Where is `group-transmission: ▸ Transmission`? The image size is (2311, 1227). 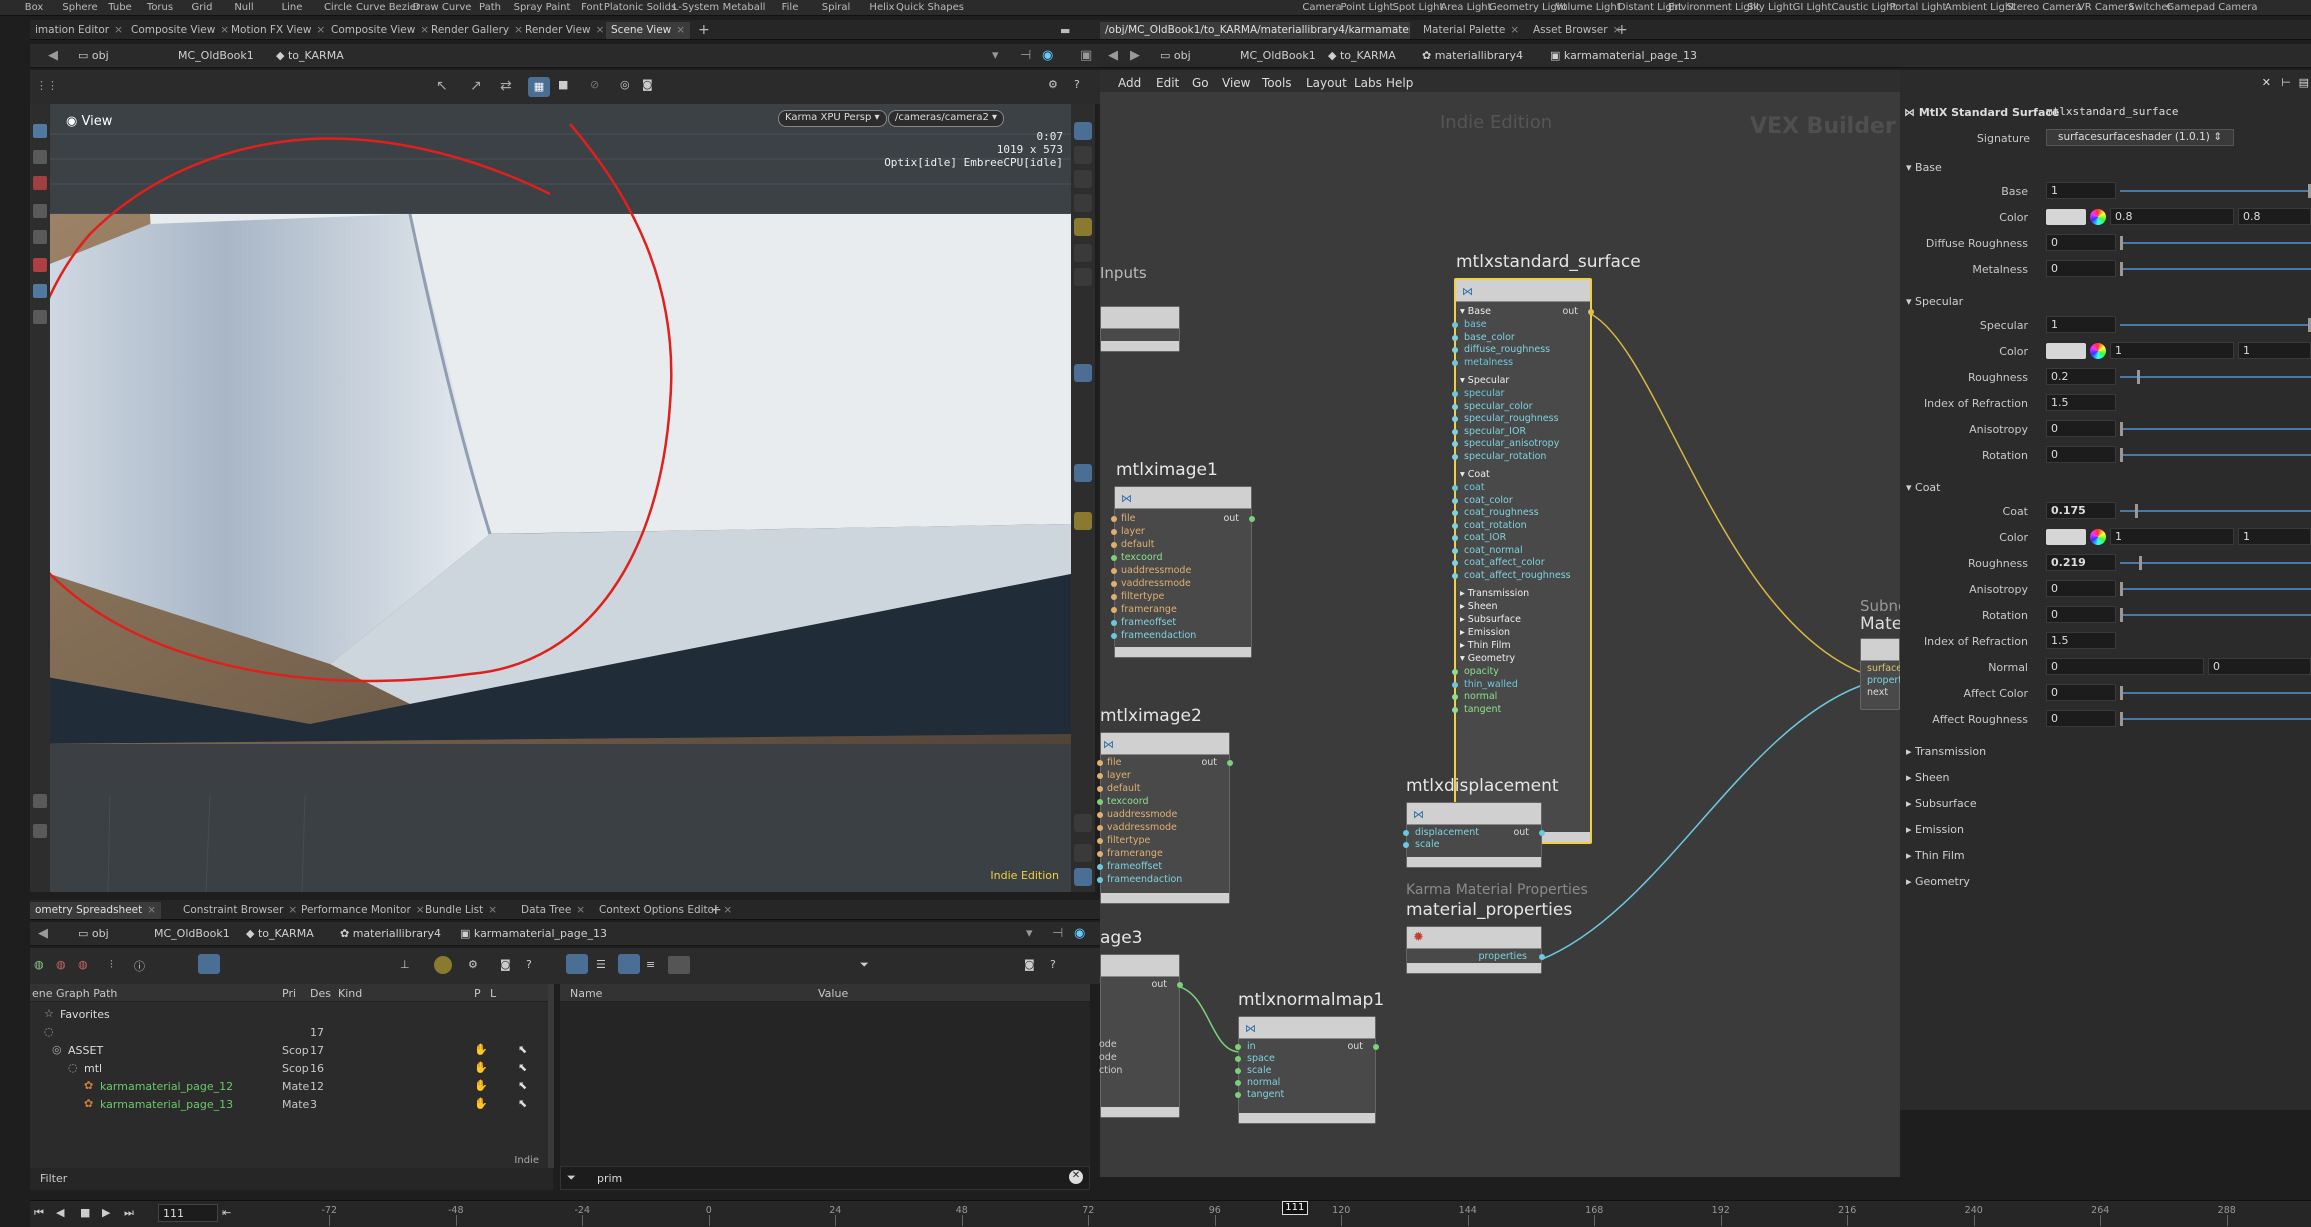
group-transmission: ▸ Transmission is located at coordinates (1494, 593).